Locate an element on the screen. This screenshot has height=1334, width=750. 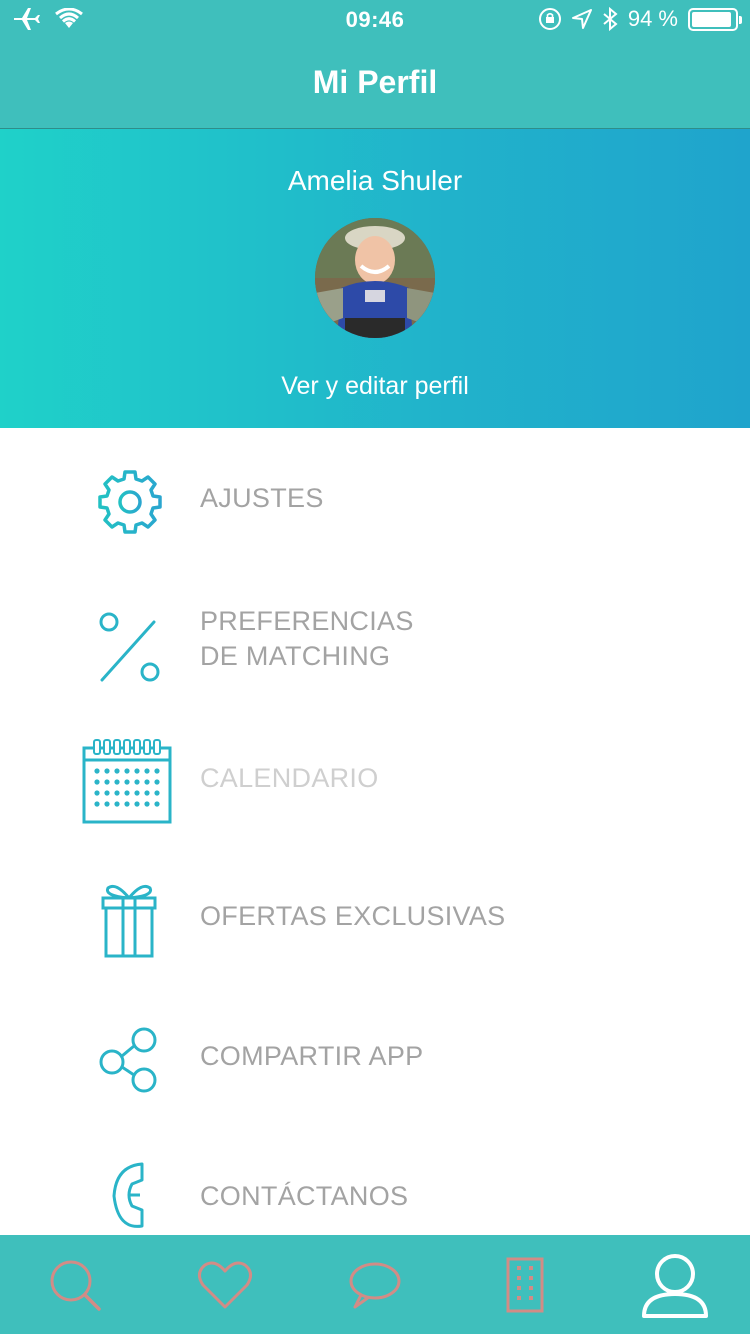
battery-icon is located at coordinates (715, 19).